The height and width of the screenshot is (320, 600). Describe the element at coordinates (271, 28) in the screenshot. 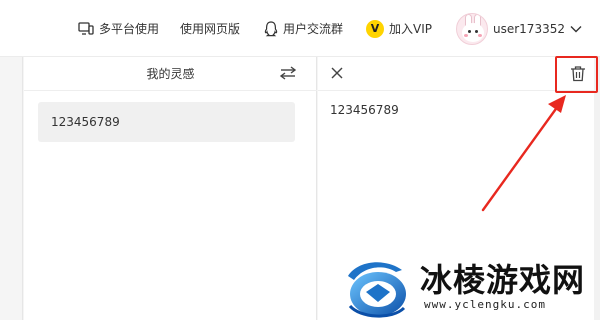

I see `qq-icon` at that location.